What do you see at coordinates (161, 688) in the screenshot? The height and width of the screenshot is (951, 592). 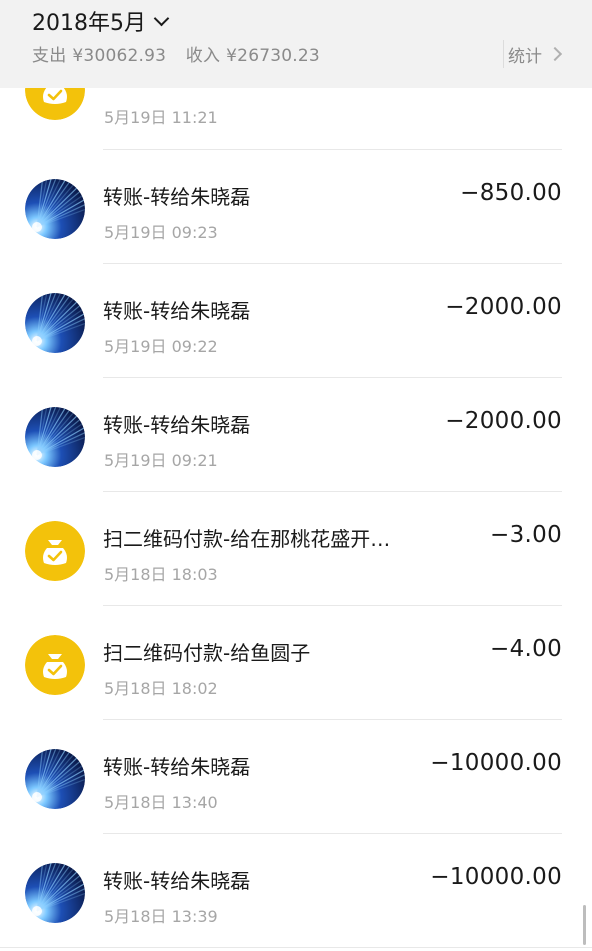 I see `transaction-time: 5月18日 18:02` at bounding box center [161, 688].